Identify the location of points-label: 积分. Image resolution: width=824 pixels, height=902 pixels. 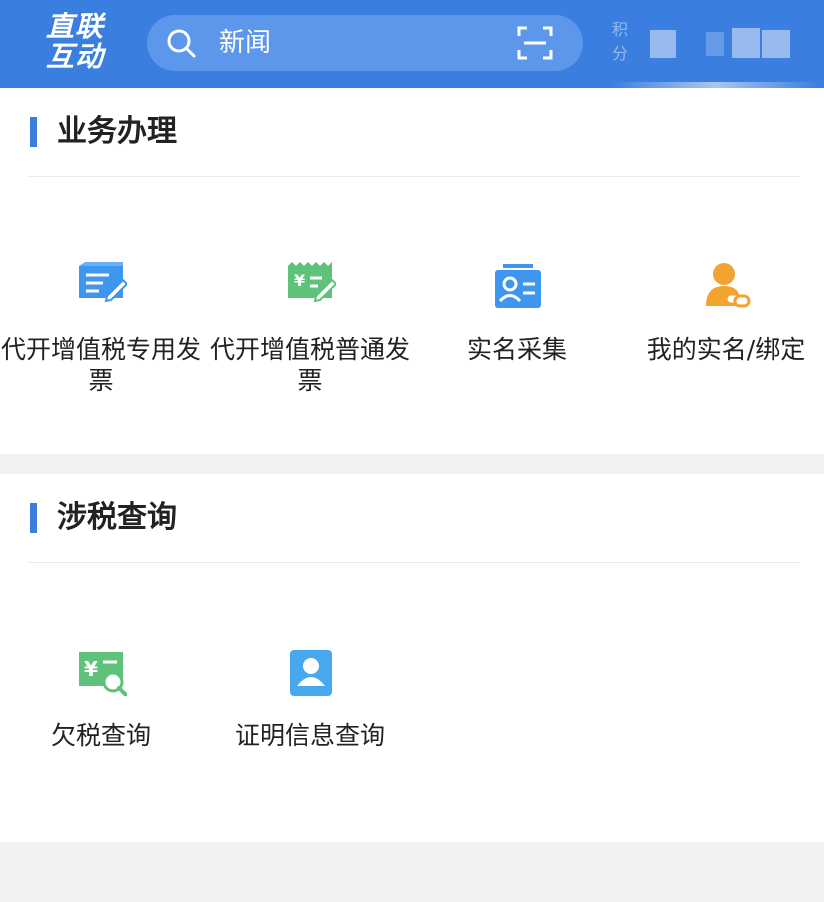
(623, 42).